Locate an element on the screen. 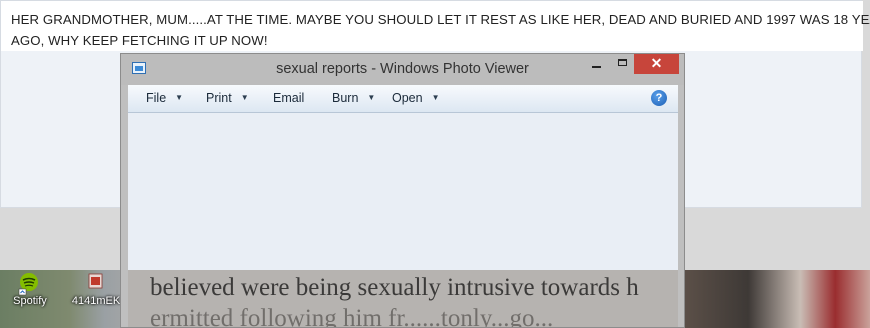  menu-email-label: Email is located at coordinates (289, 98).